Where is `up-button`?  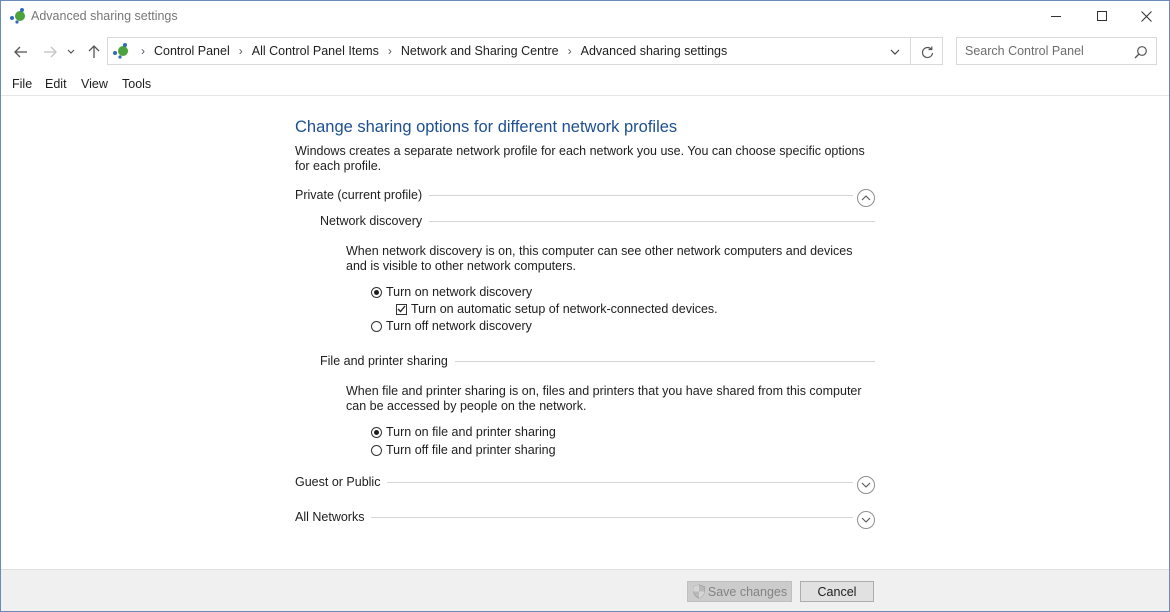
up-button is located at coordinates (94, 52).